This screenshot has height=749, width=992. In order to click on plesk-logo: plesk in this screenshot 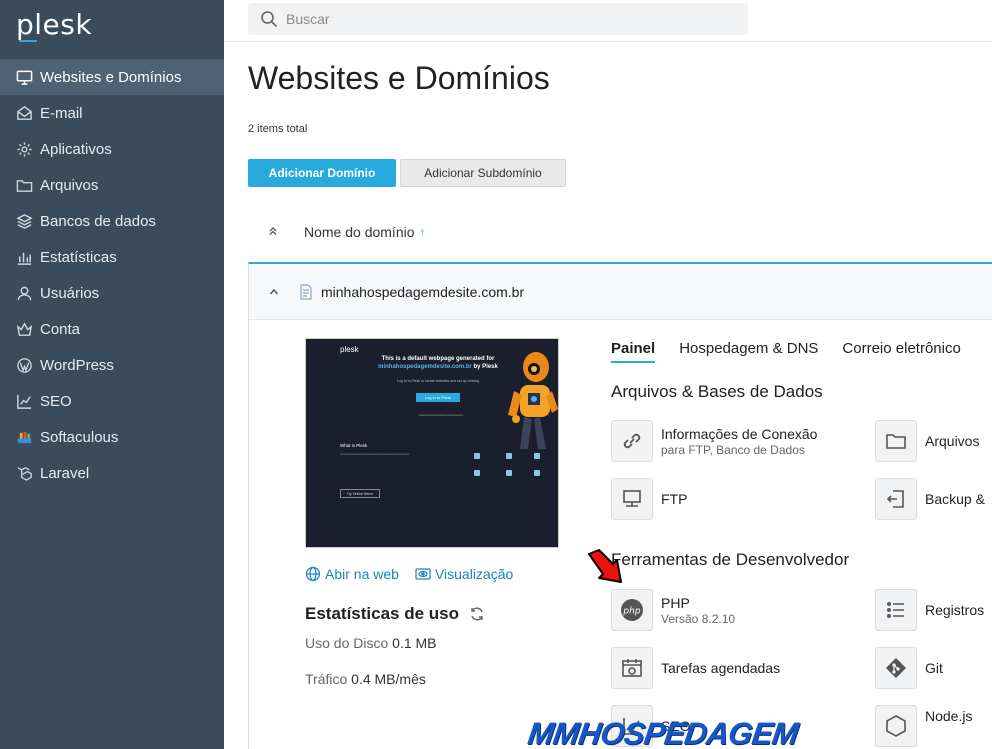, I will do `click(54, 24)`.